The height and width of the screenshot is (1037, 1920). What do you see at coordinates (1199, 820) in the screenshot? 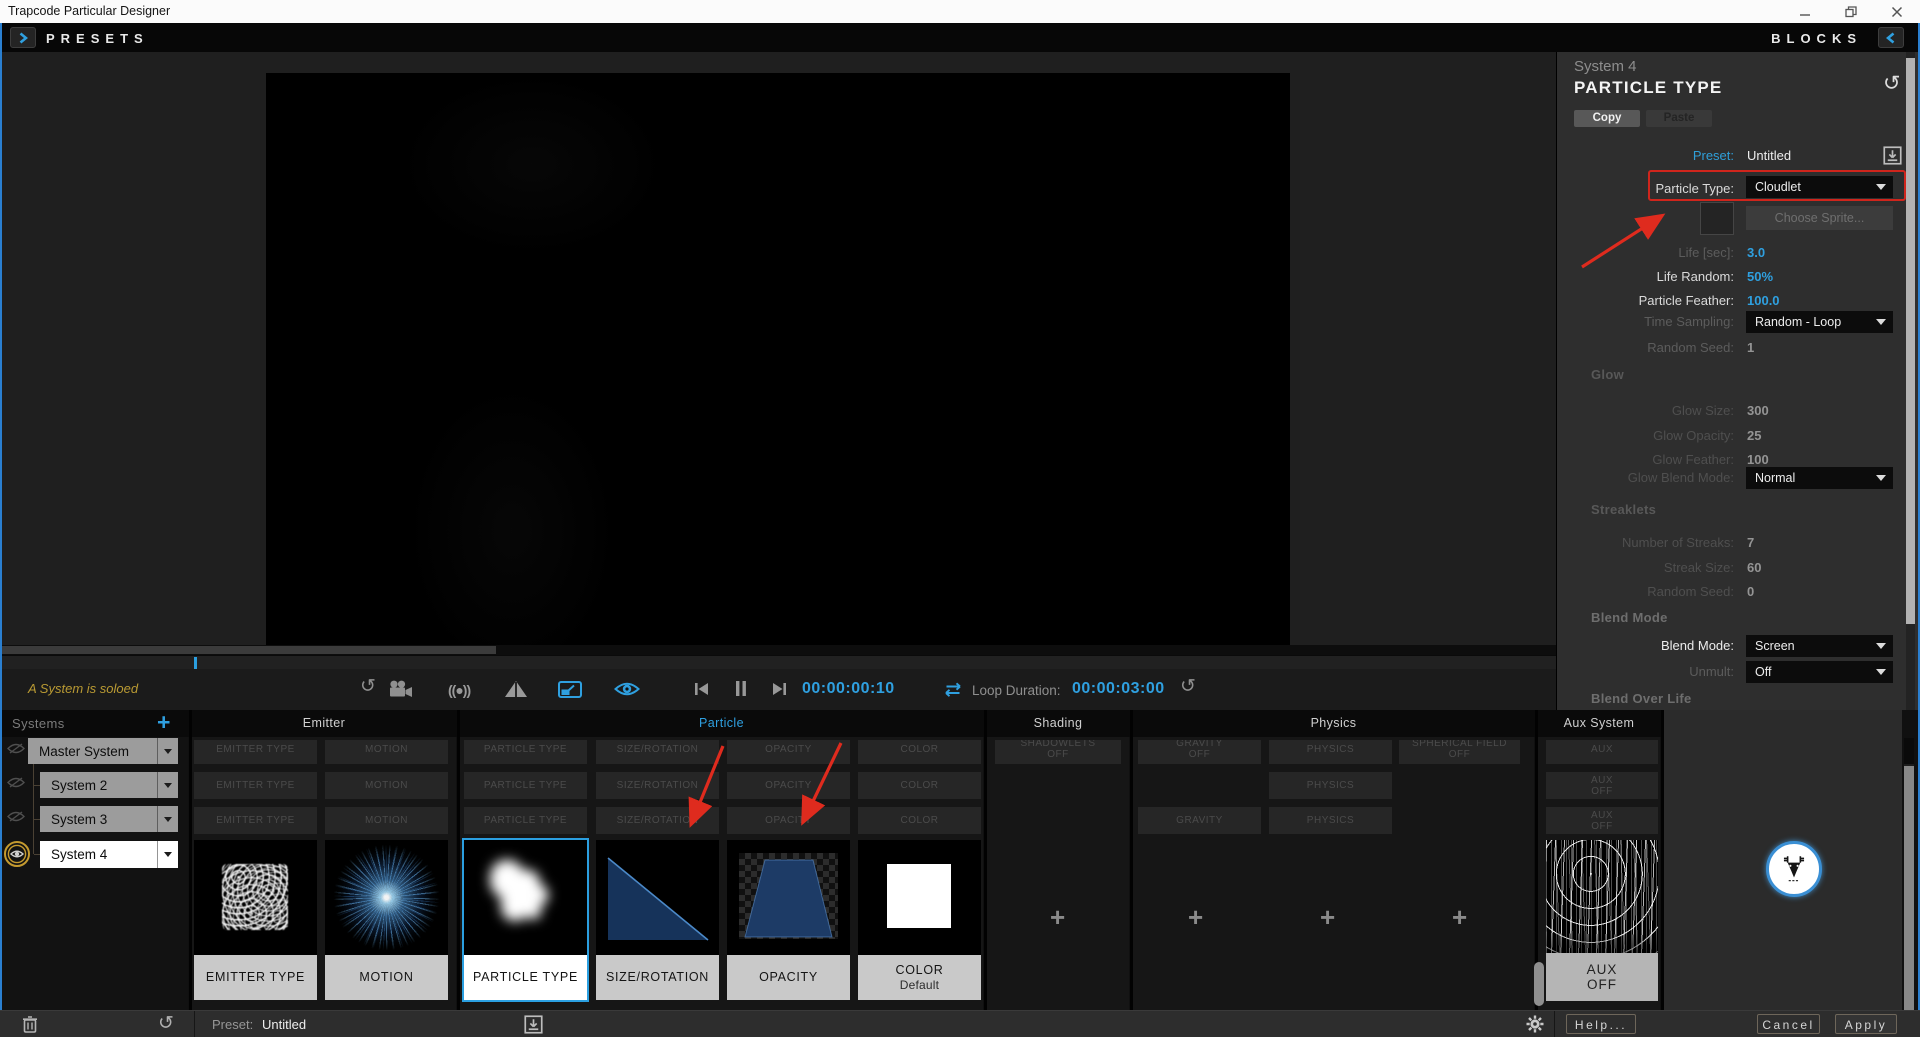
I see `block-gravity: GRAVITY` at bounding box center [1199, 820].